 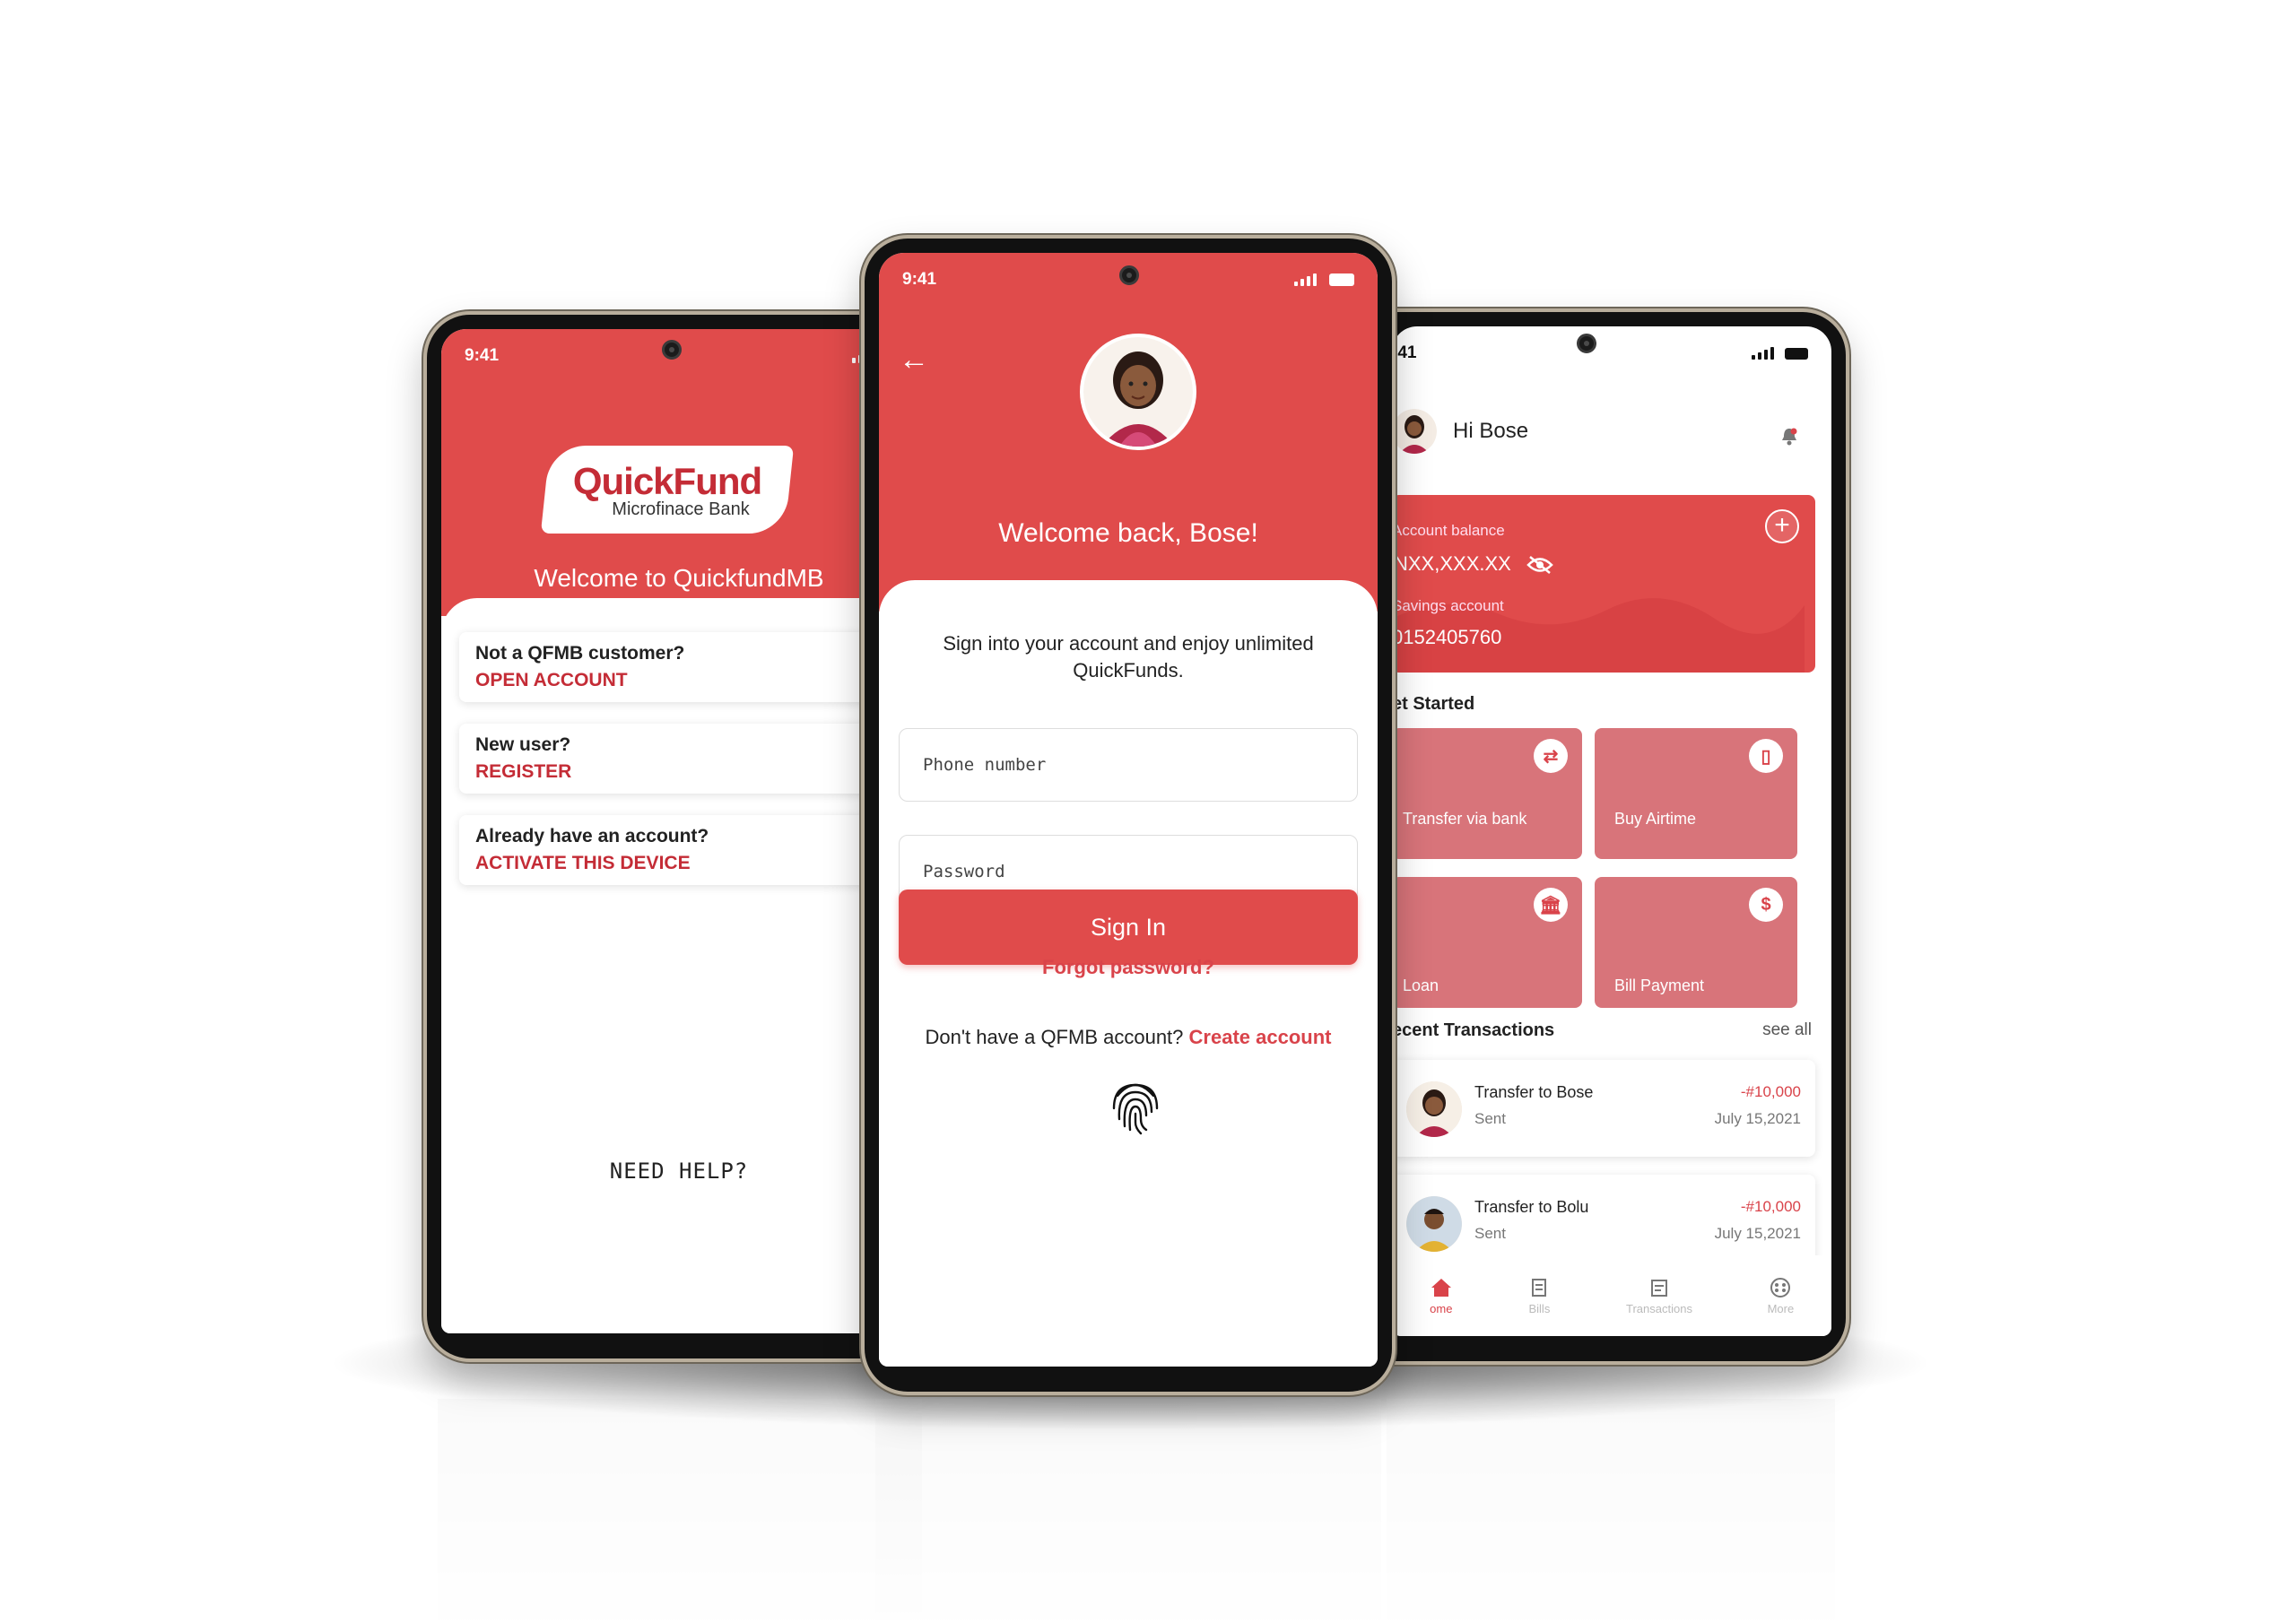 What do you see at coordinates (1539, 565) in the screenshot?
I see `hide-balance-icon` at bounding box center [1539, 565].